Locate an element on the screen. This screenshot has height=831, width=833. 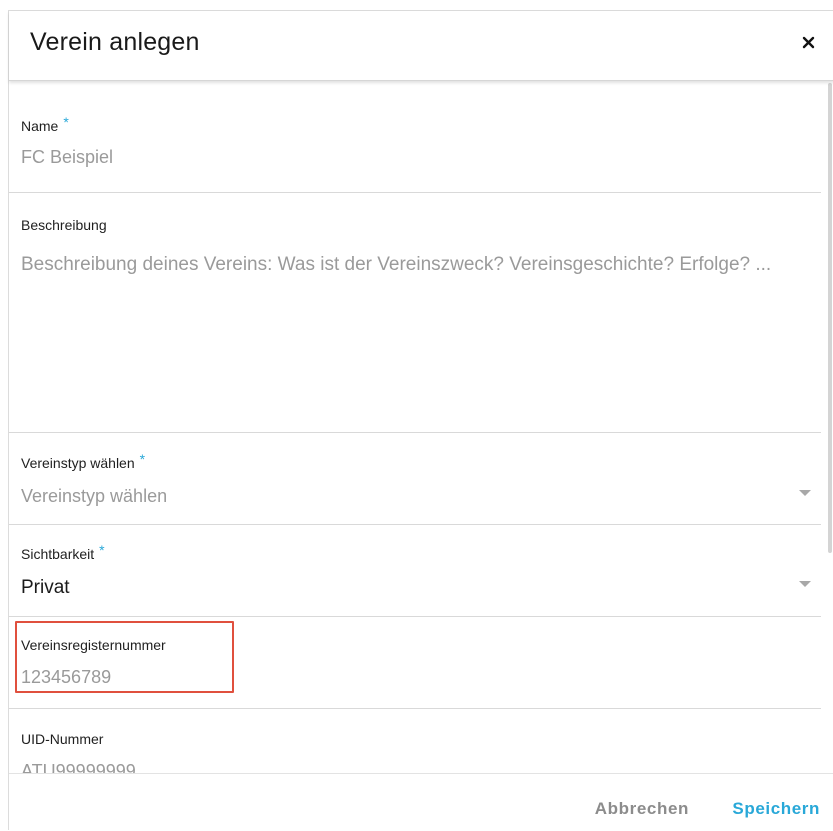
dialog-header: Verein anlegen is located at coordinates (421, 46).